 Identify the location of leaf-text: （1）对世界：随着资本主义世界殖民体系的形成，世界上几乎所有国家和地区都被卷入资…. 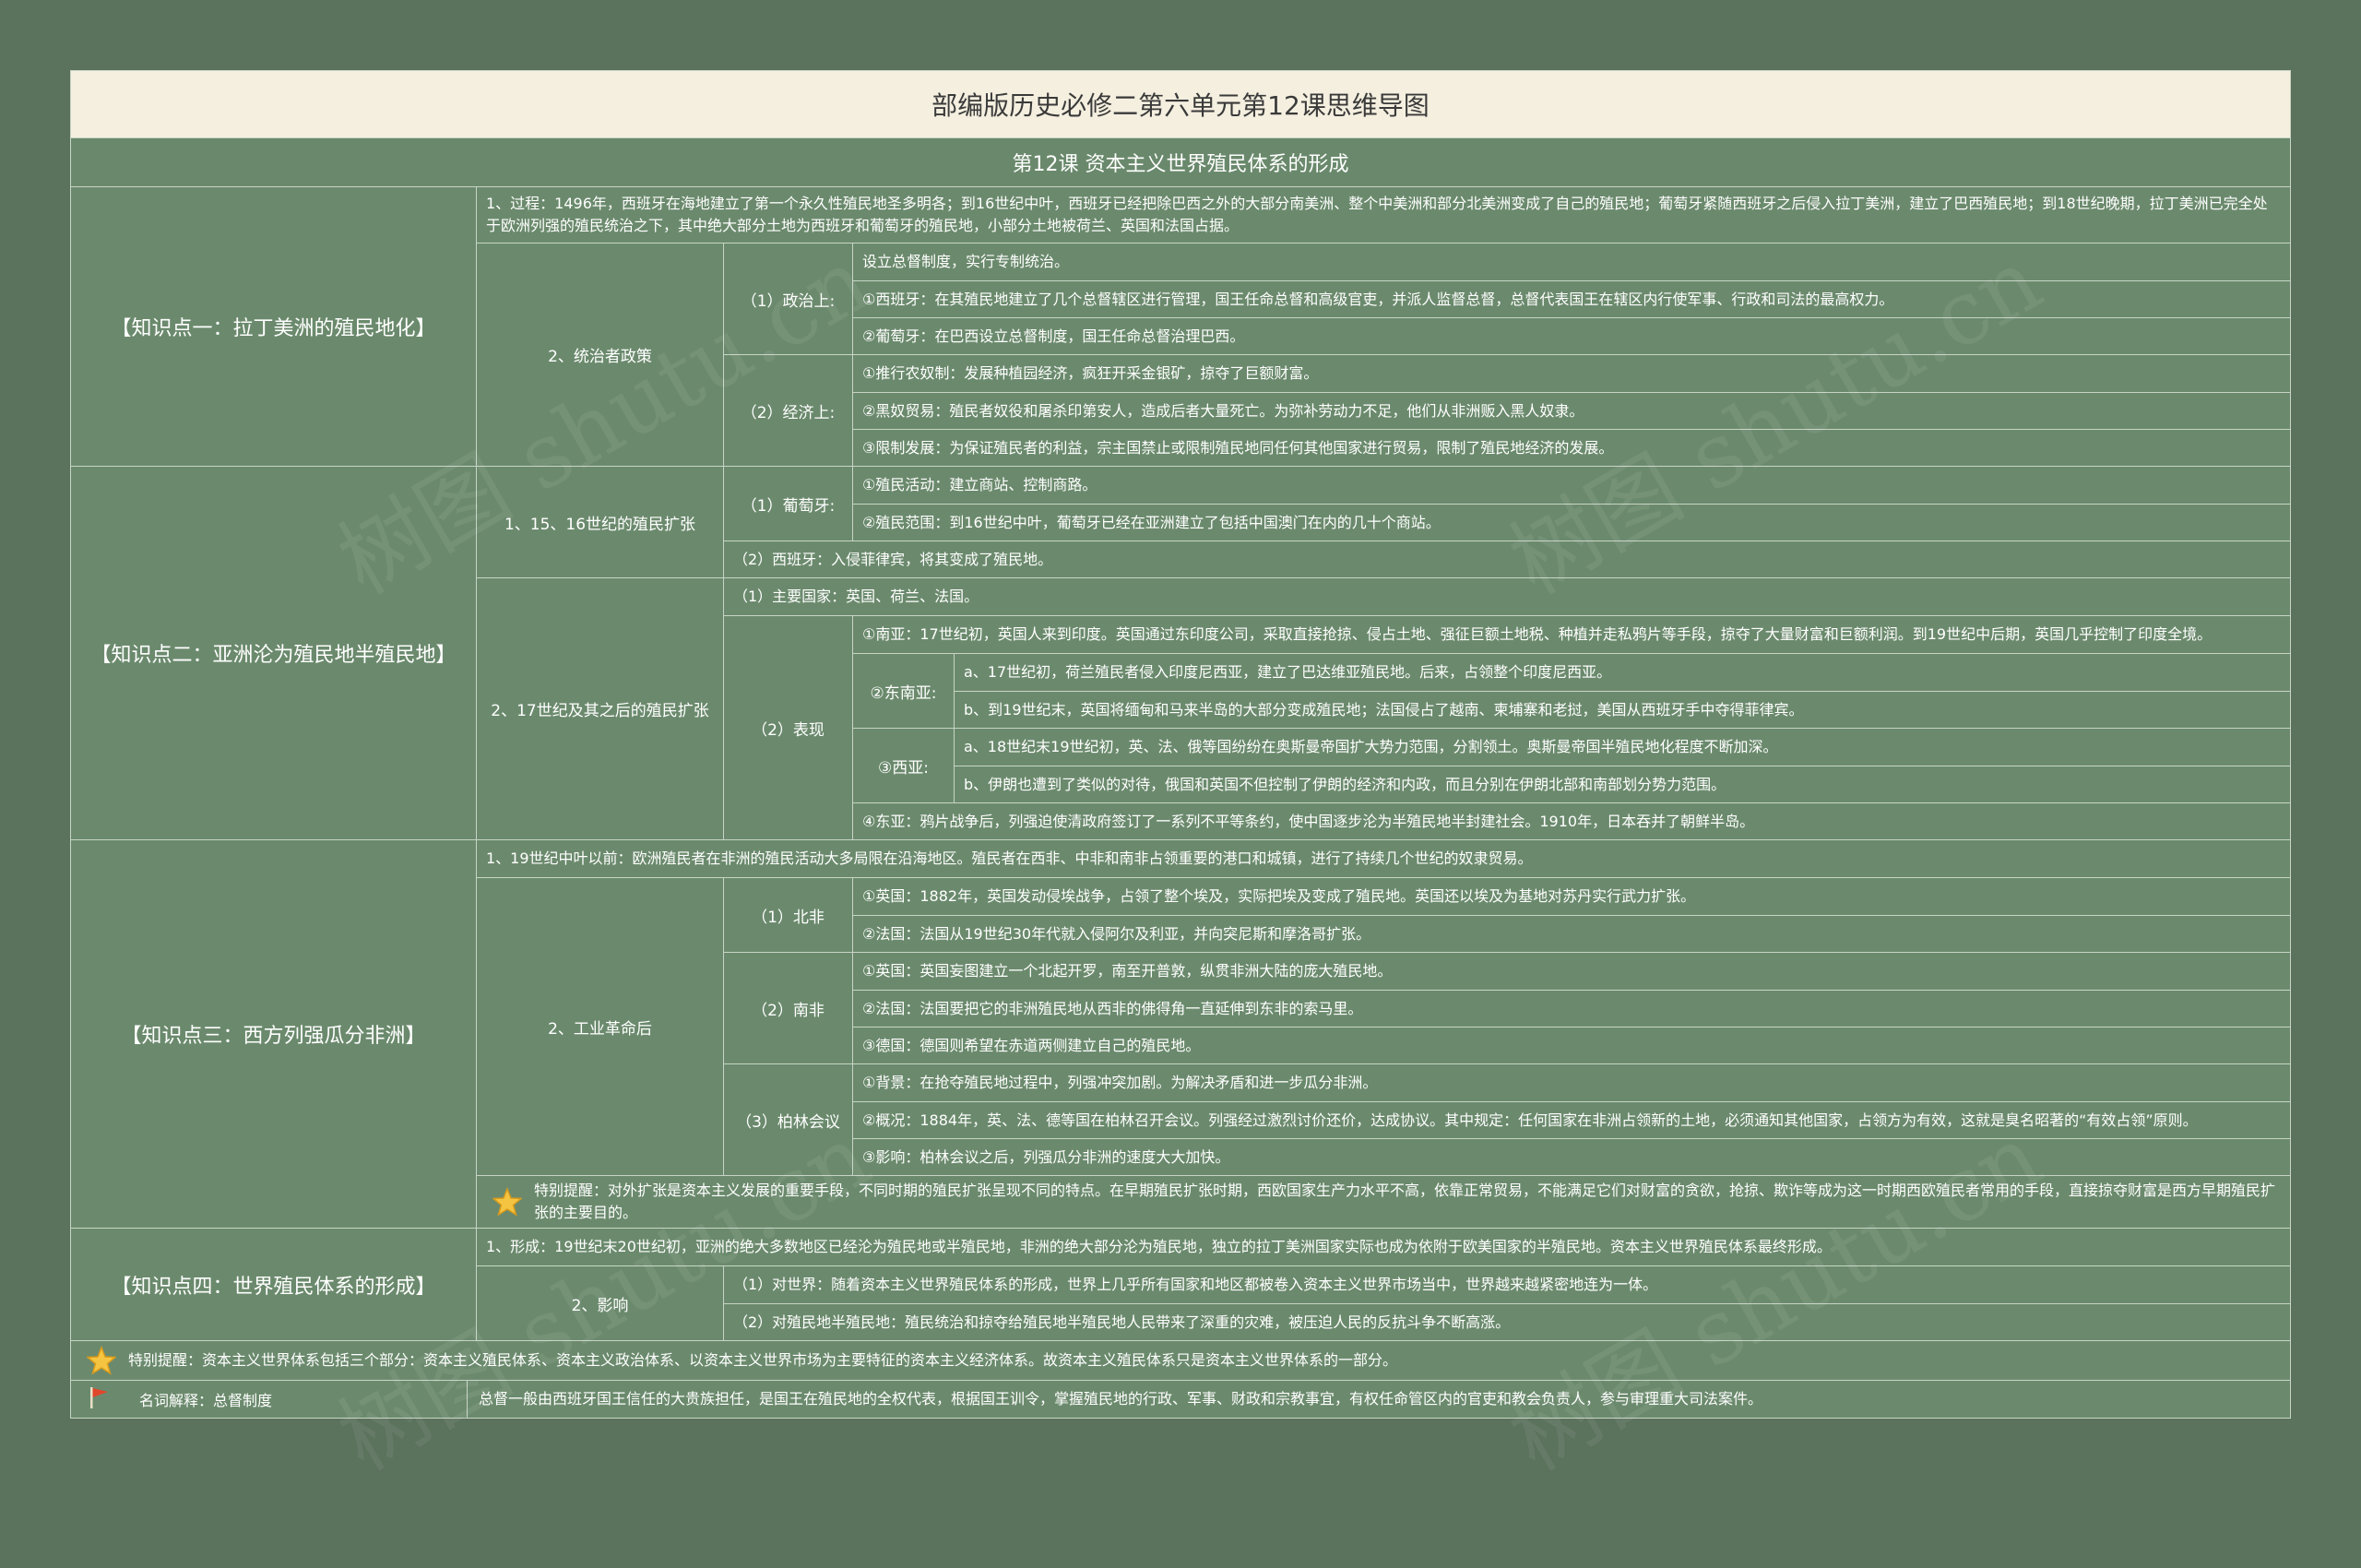
(1195, 1284).